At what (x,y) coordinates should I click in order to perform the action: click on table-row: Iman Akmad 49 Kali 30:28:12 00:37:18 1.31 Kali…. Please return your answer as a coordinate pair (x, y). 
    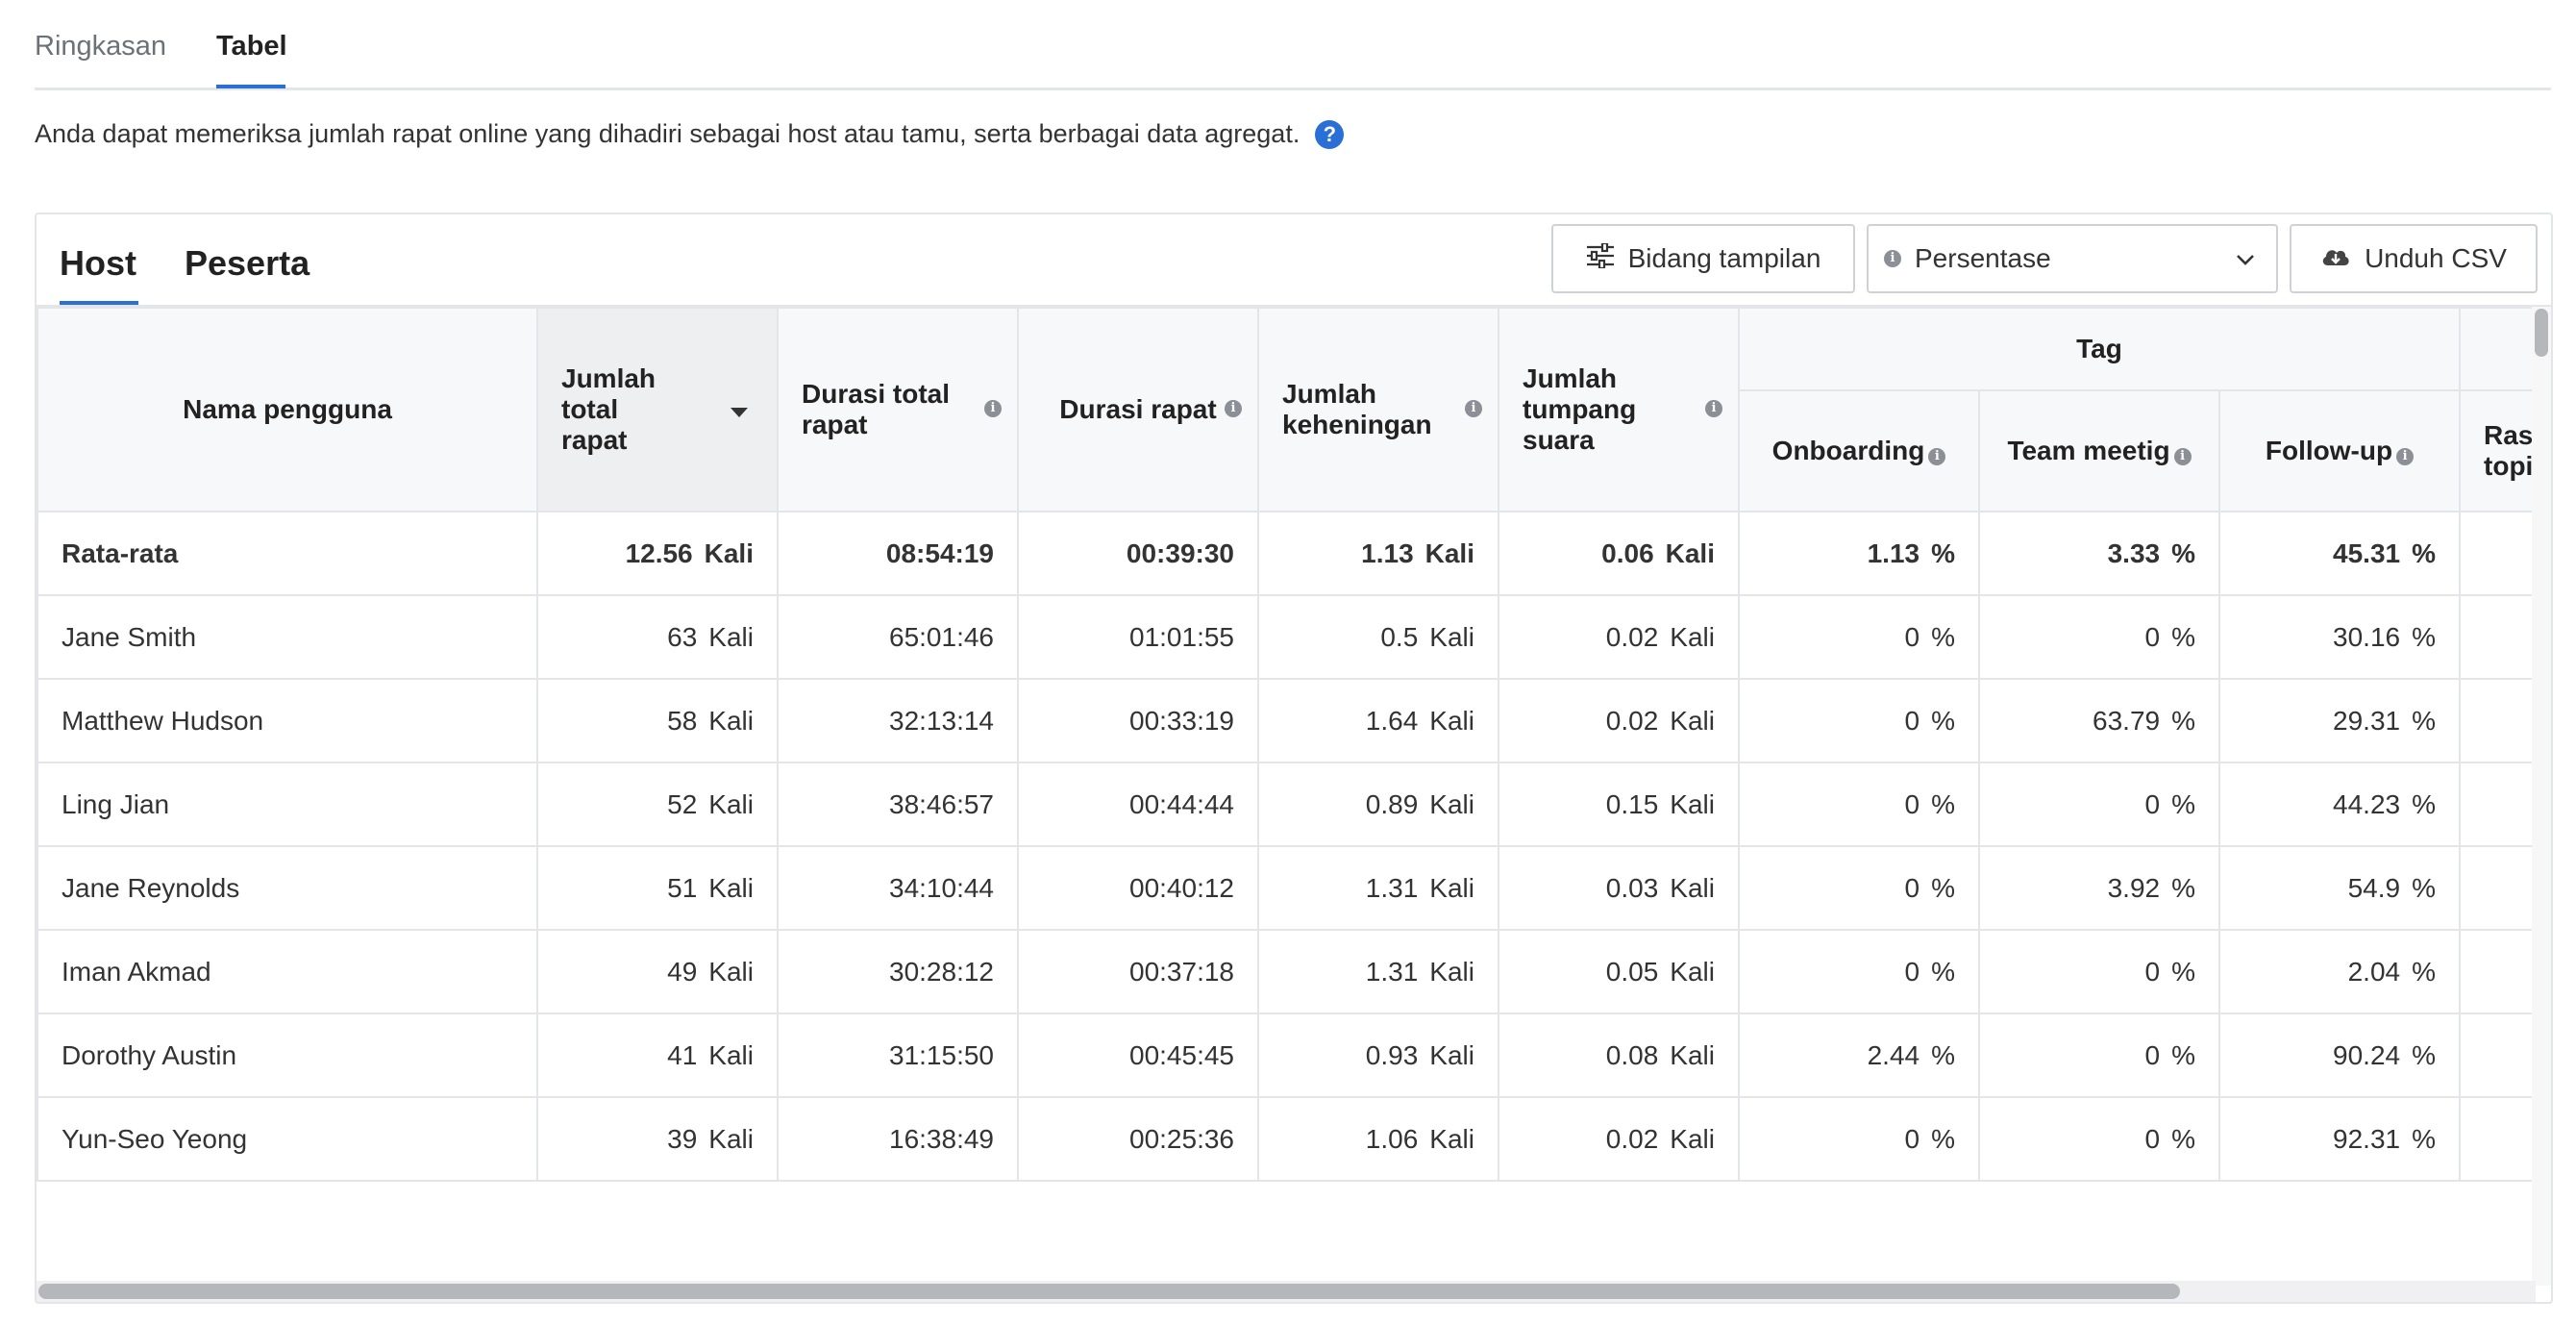
    Looking at the image, I should click on (1286, 971).